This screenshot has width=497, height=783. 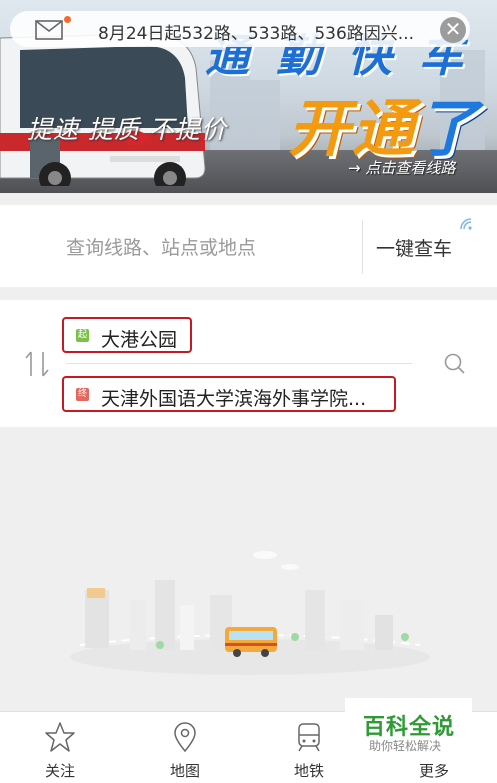 I want to click on route-divider, so click(x=239, y=363).